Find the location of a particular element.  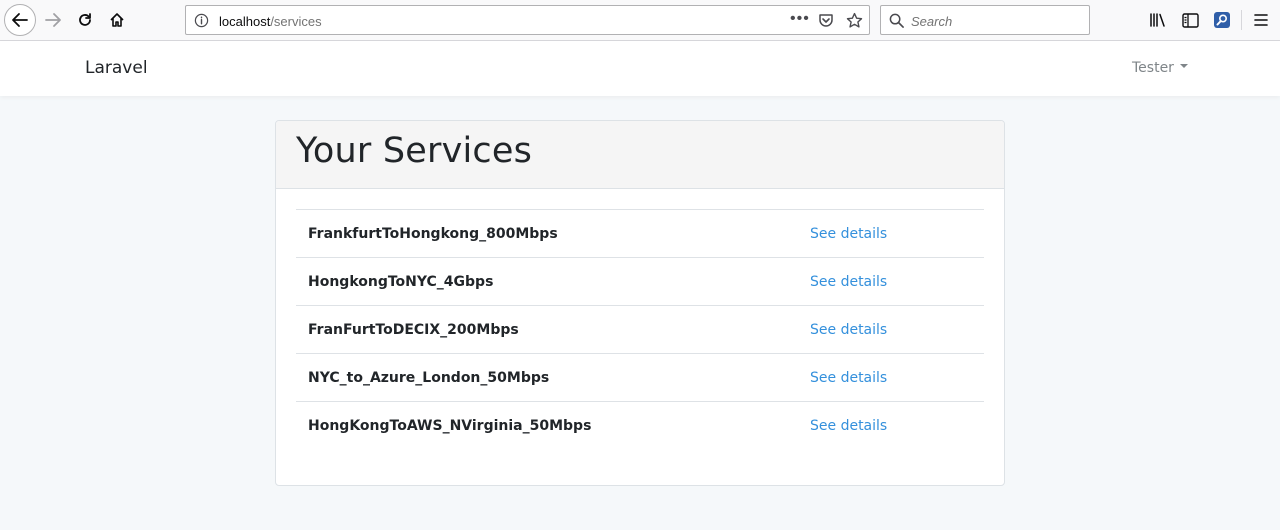

brand-link: Laravel is located at coordinates (116, 68).